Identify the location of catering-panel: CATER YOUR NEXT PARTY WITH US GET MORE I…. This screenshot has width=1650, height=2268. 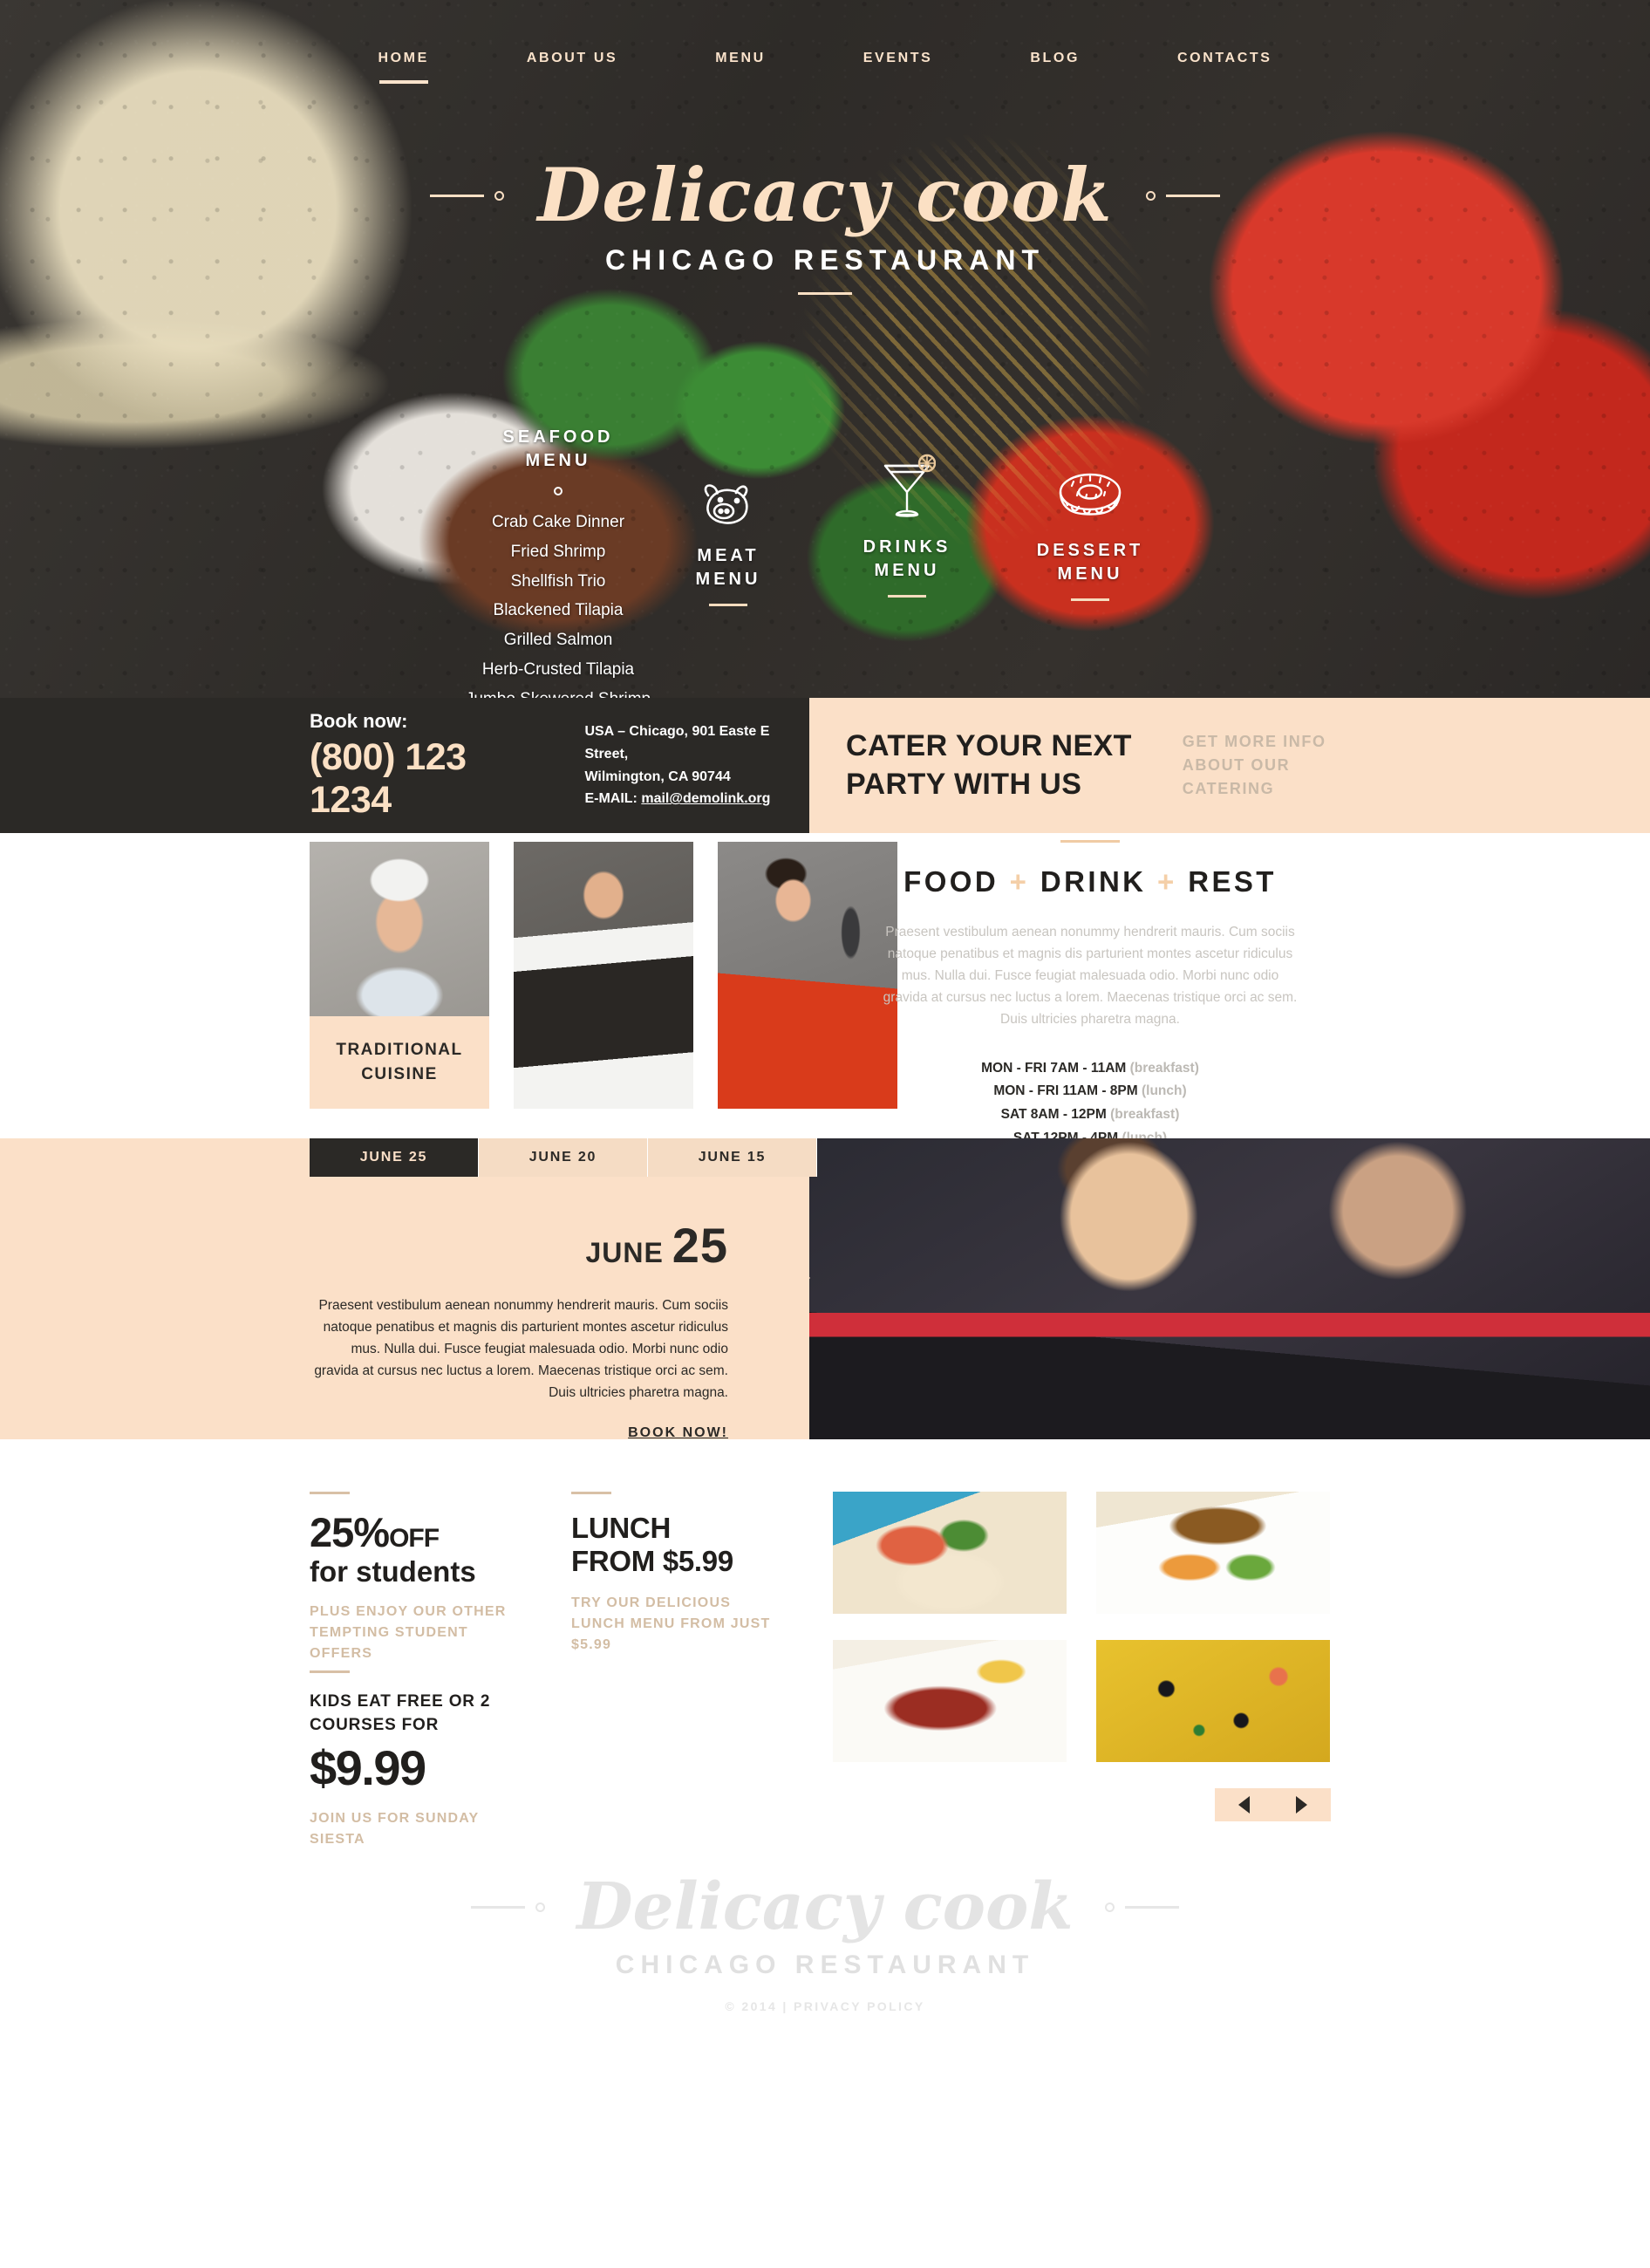
(1230, 766).